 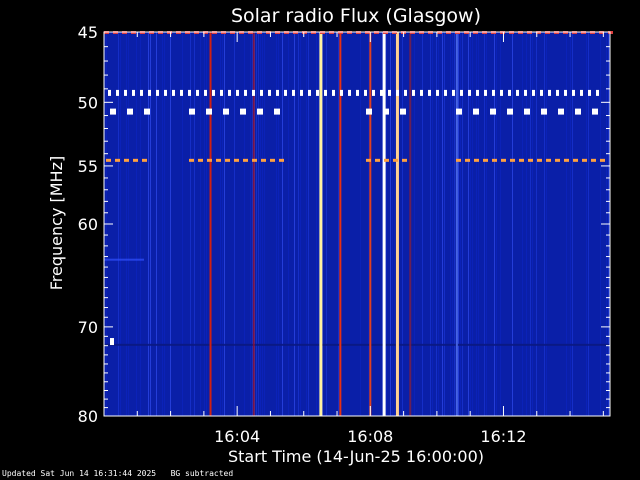 What do you see at coordinates (88, 166) in the screenshot?
I see `y-tick-label: 55` at bounding box center [88, 166].